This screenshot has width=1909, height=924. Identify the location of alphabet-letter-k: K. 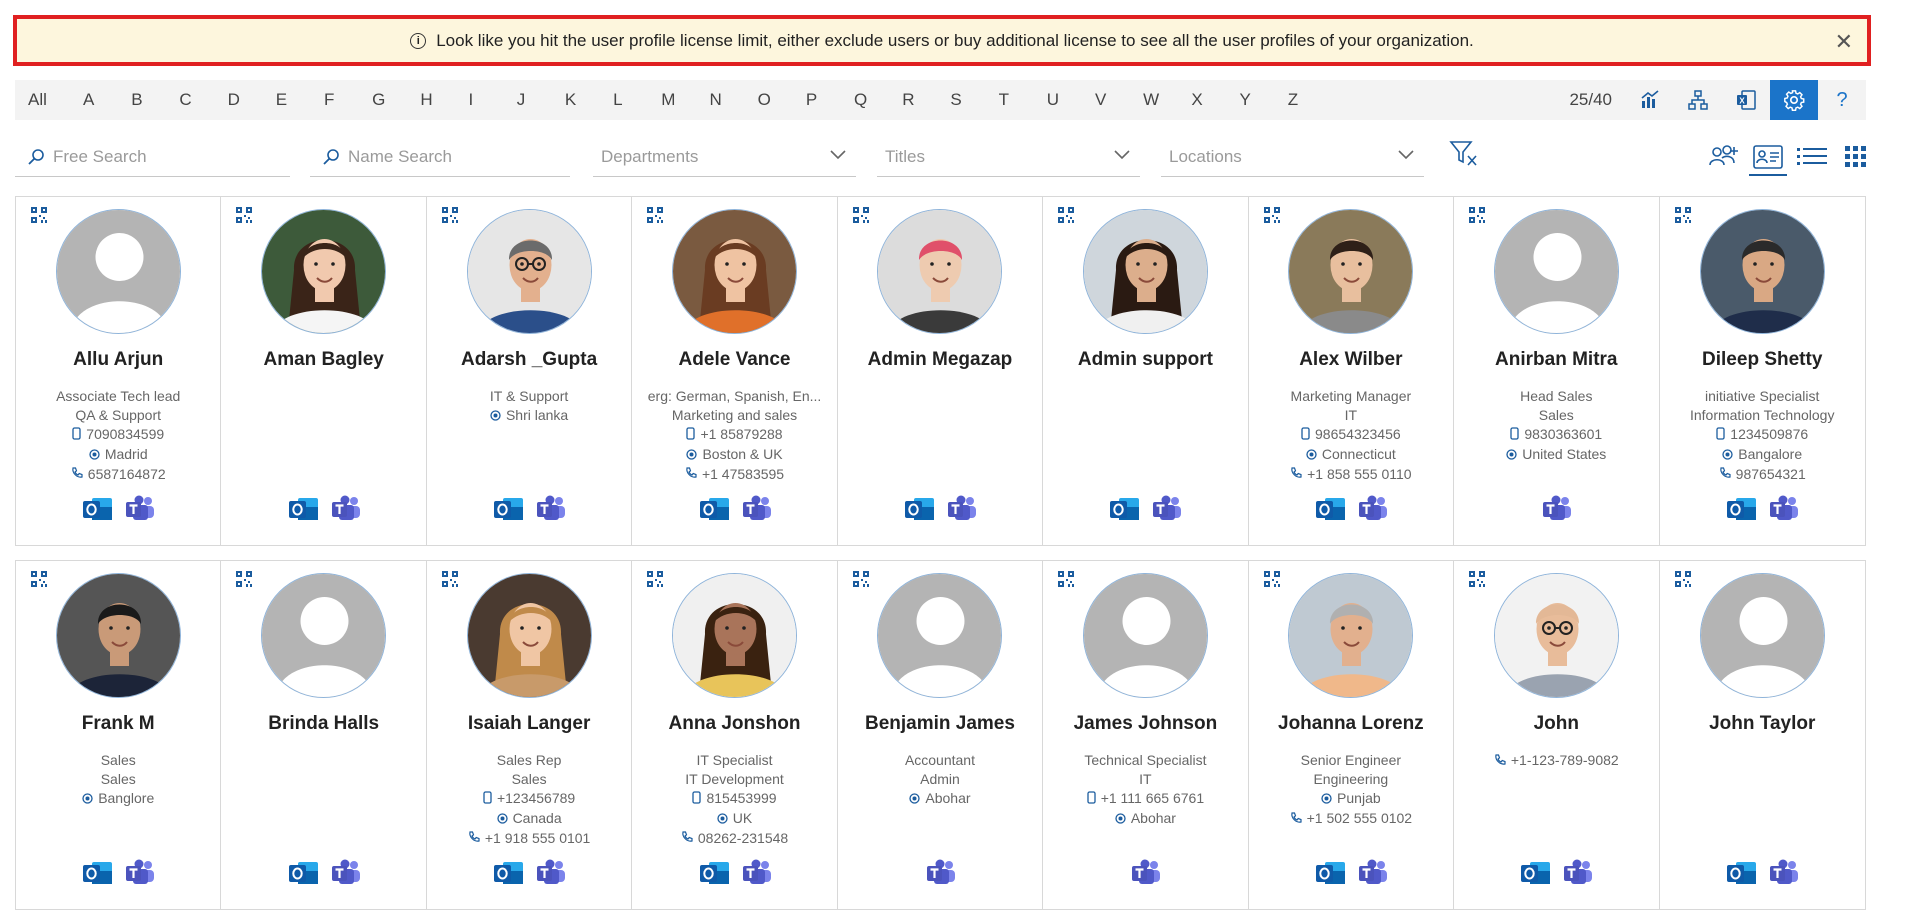
(589, 100).